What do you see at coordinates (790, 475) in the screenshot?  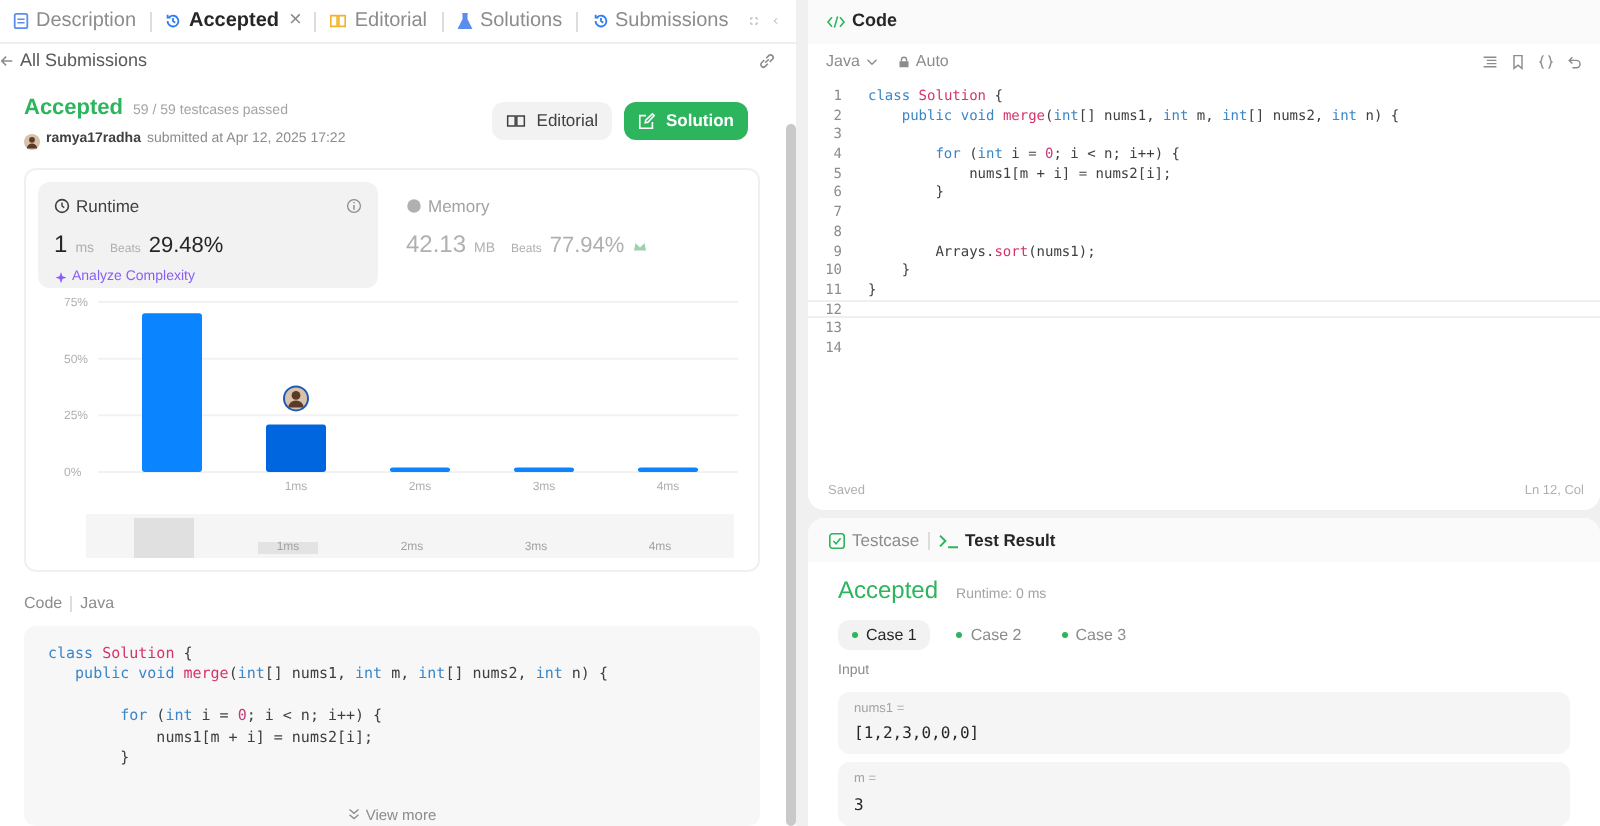 I see `scrollbar-thumb` at bounding box center [790, 475].